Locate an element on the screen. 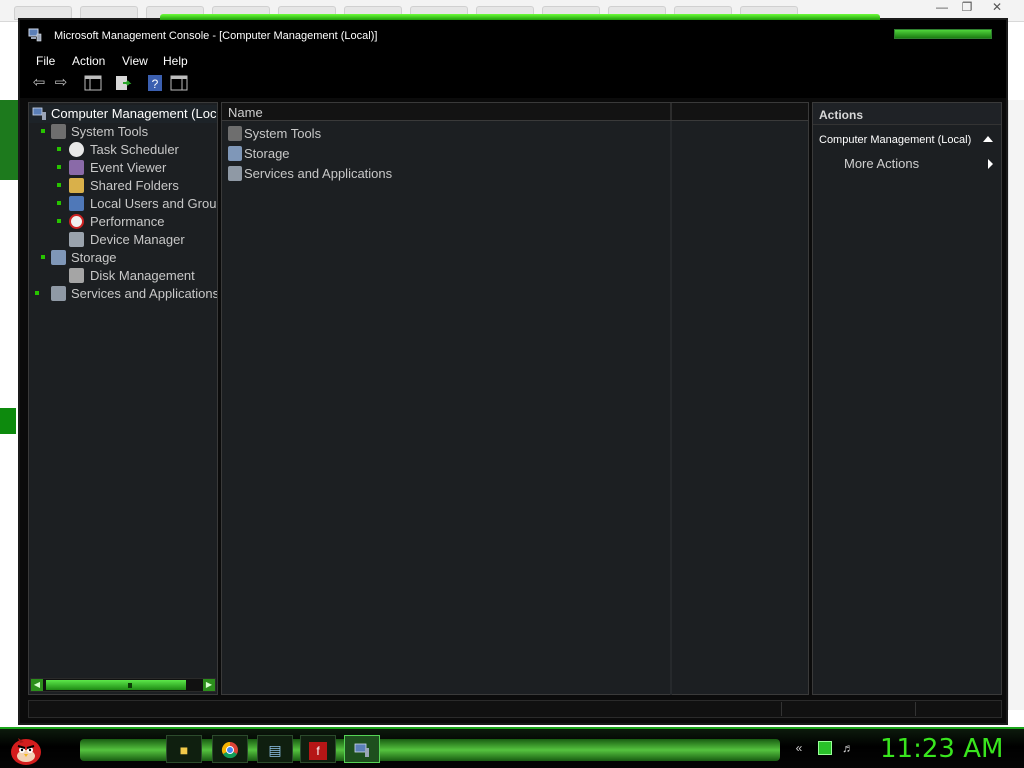 The width and height of the screenshot is (1024, 768). tree-item-label: Disk Management is located at coordinates (142, 275).